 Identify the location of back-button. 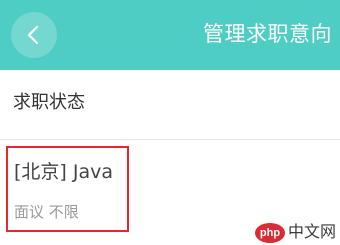
(34, 35).